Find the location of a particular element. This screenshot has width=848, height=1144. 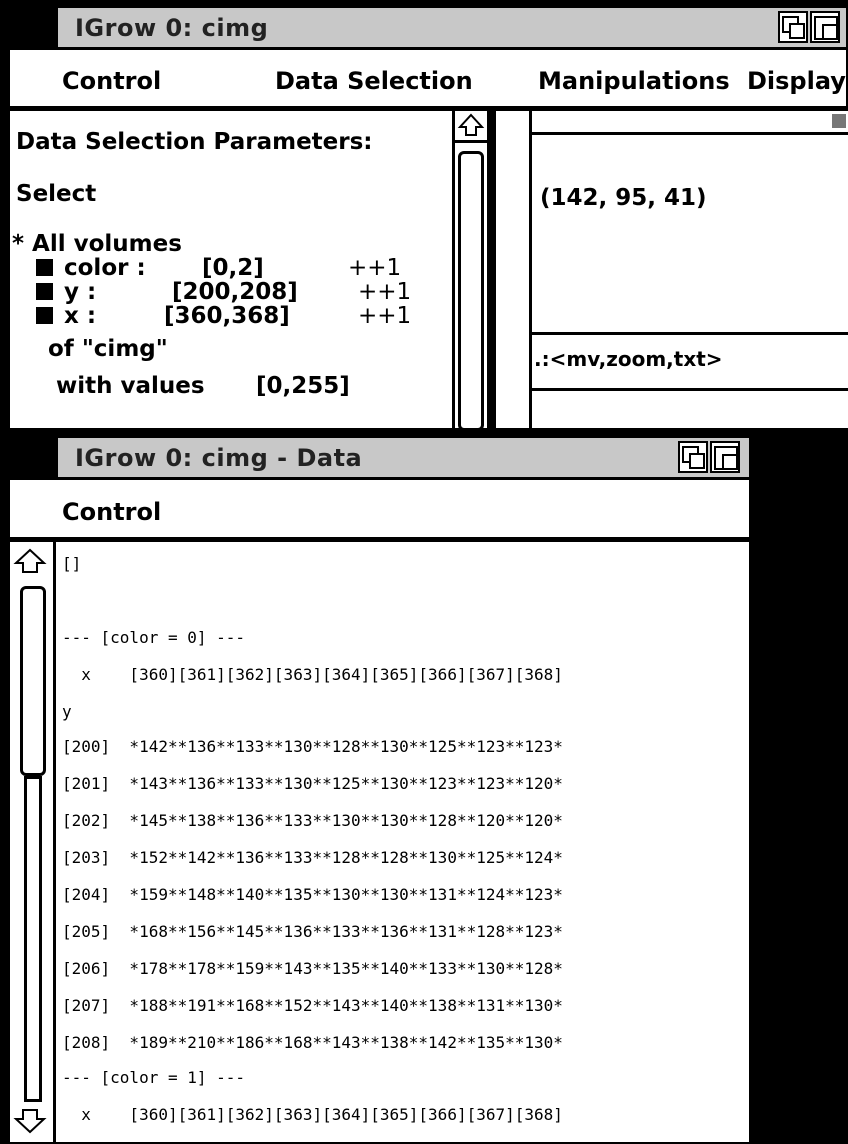

dimension-row: color : [0,2] ++1 is located at coordinates (241, 268).